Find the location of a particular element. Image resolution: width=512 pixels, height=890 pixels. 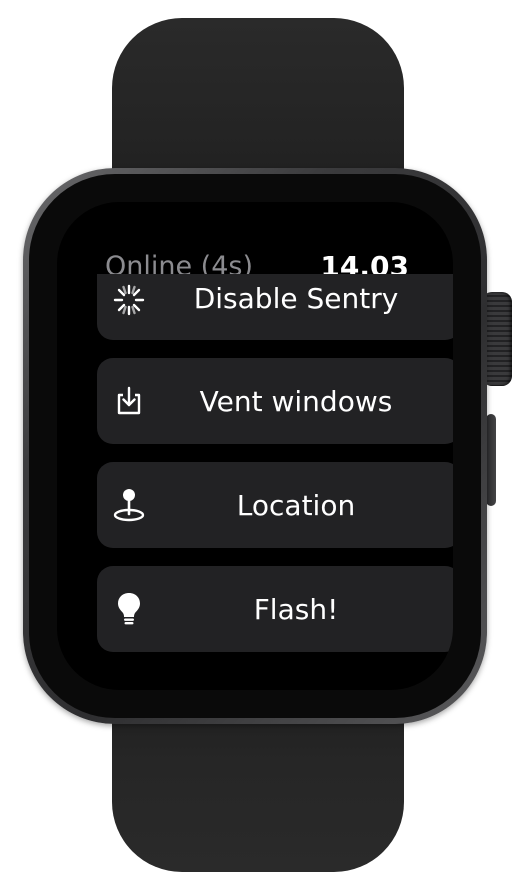

location-label: Location is located at coordinates (296, 505).